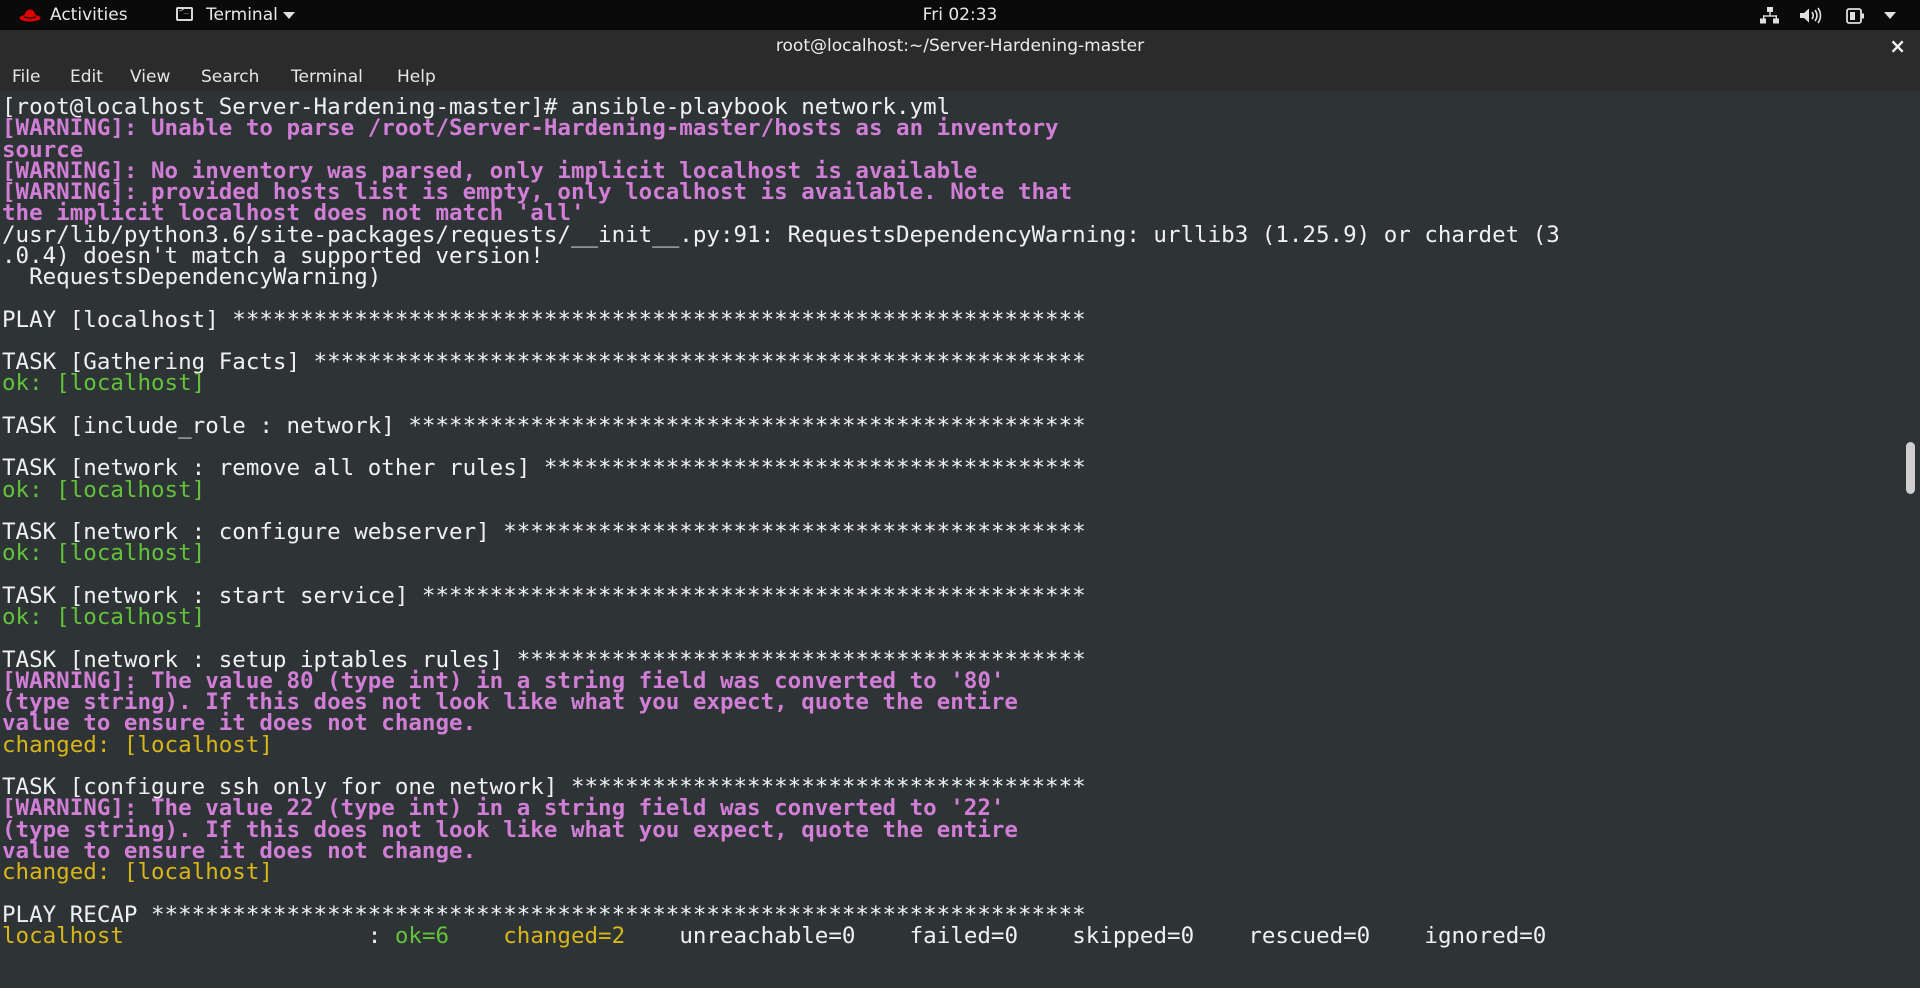 Image resolution: width=1920 pixels, height=988 pixels. I want to click on clock: Fri 02:33, so click(960, 15).